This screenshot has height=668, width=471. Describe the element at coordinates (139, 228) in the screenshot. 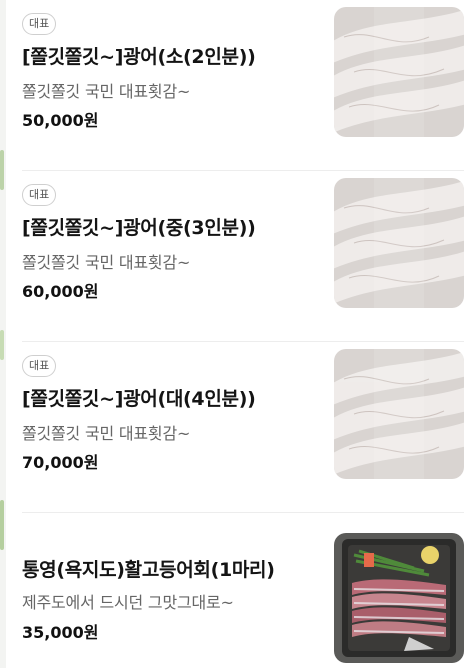

I see `menu-item-name: [쫄깃쫄깃~]광어(중(3인분))` at that location.